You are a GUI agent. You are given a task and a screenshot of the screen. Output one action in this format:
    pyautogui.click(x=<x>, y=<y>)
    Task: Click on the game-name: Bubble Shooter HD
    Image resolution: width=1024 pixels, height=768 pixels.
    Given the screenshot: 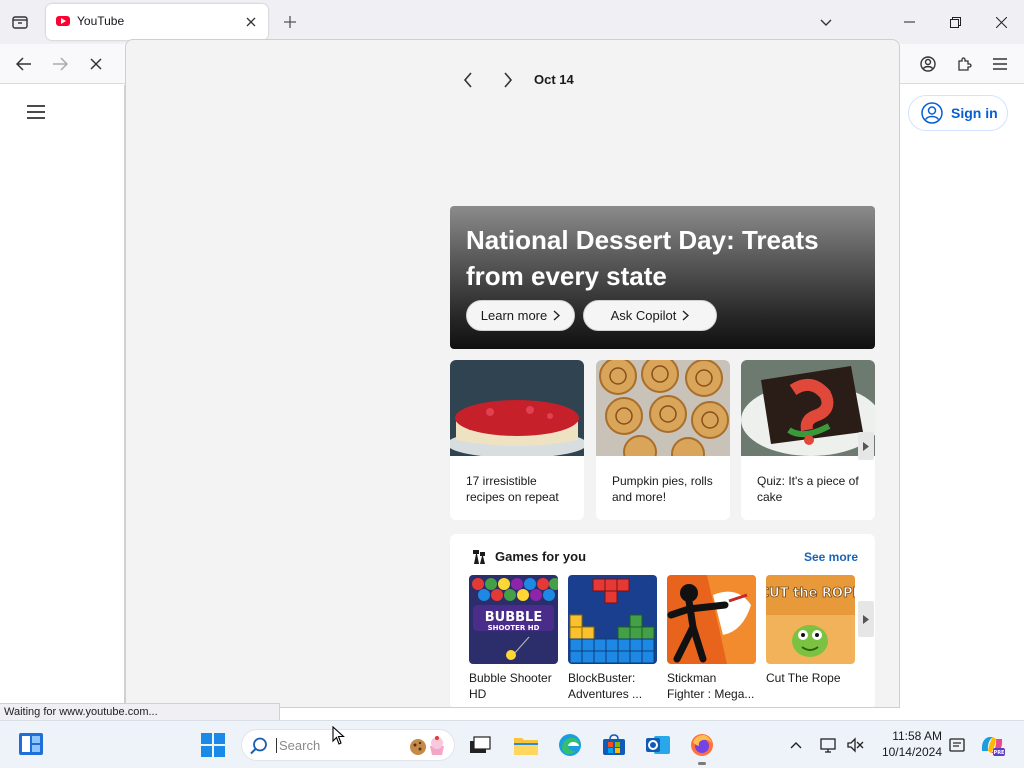 What is the action you would take?
    pyautogui.click(x=510, y=686)
    